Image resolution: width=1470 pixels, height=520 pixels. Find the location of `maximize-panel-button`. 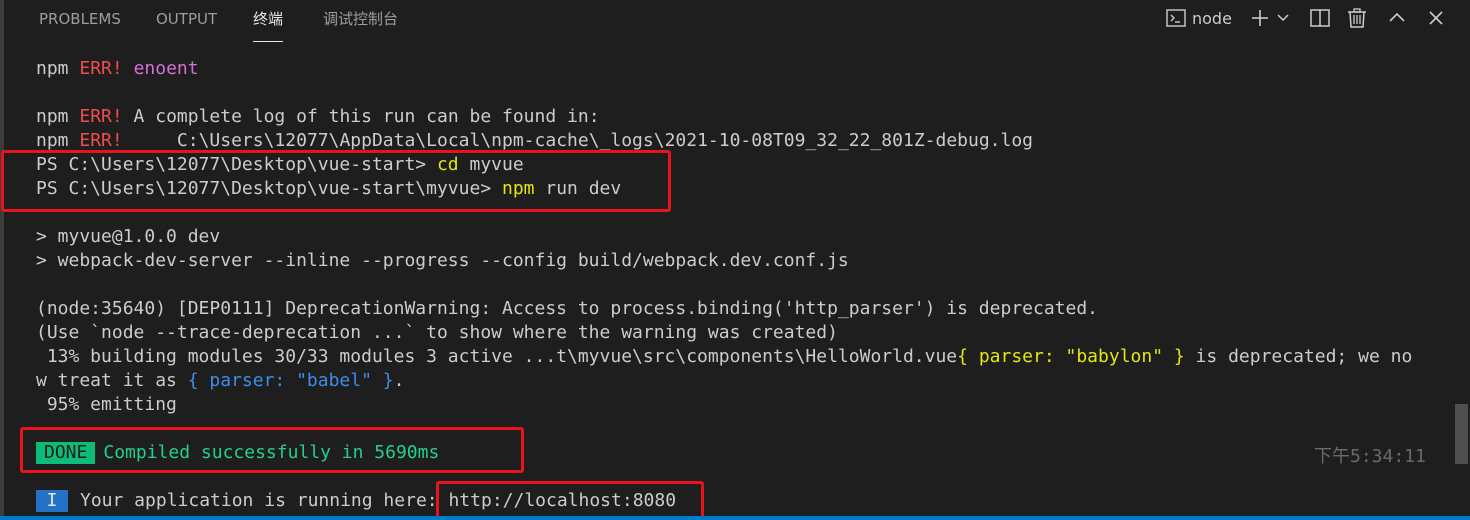

maximize-panel-button is located at coordinates (1397, 18).